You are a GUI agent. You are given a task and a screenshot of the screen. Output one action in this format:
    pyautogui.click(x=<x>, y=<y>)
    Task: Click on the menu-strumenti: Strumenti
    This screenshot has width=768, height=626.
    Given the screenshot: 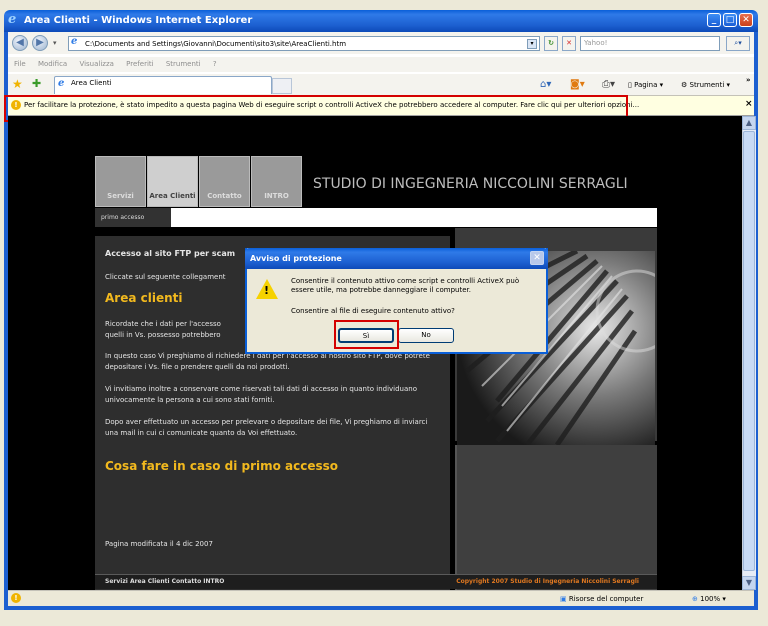 What is the action you would take?
    pyautogui.click(x=183, y=64)
    